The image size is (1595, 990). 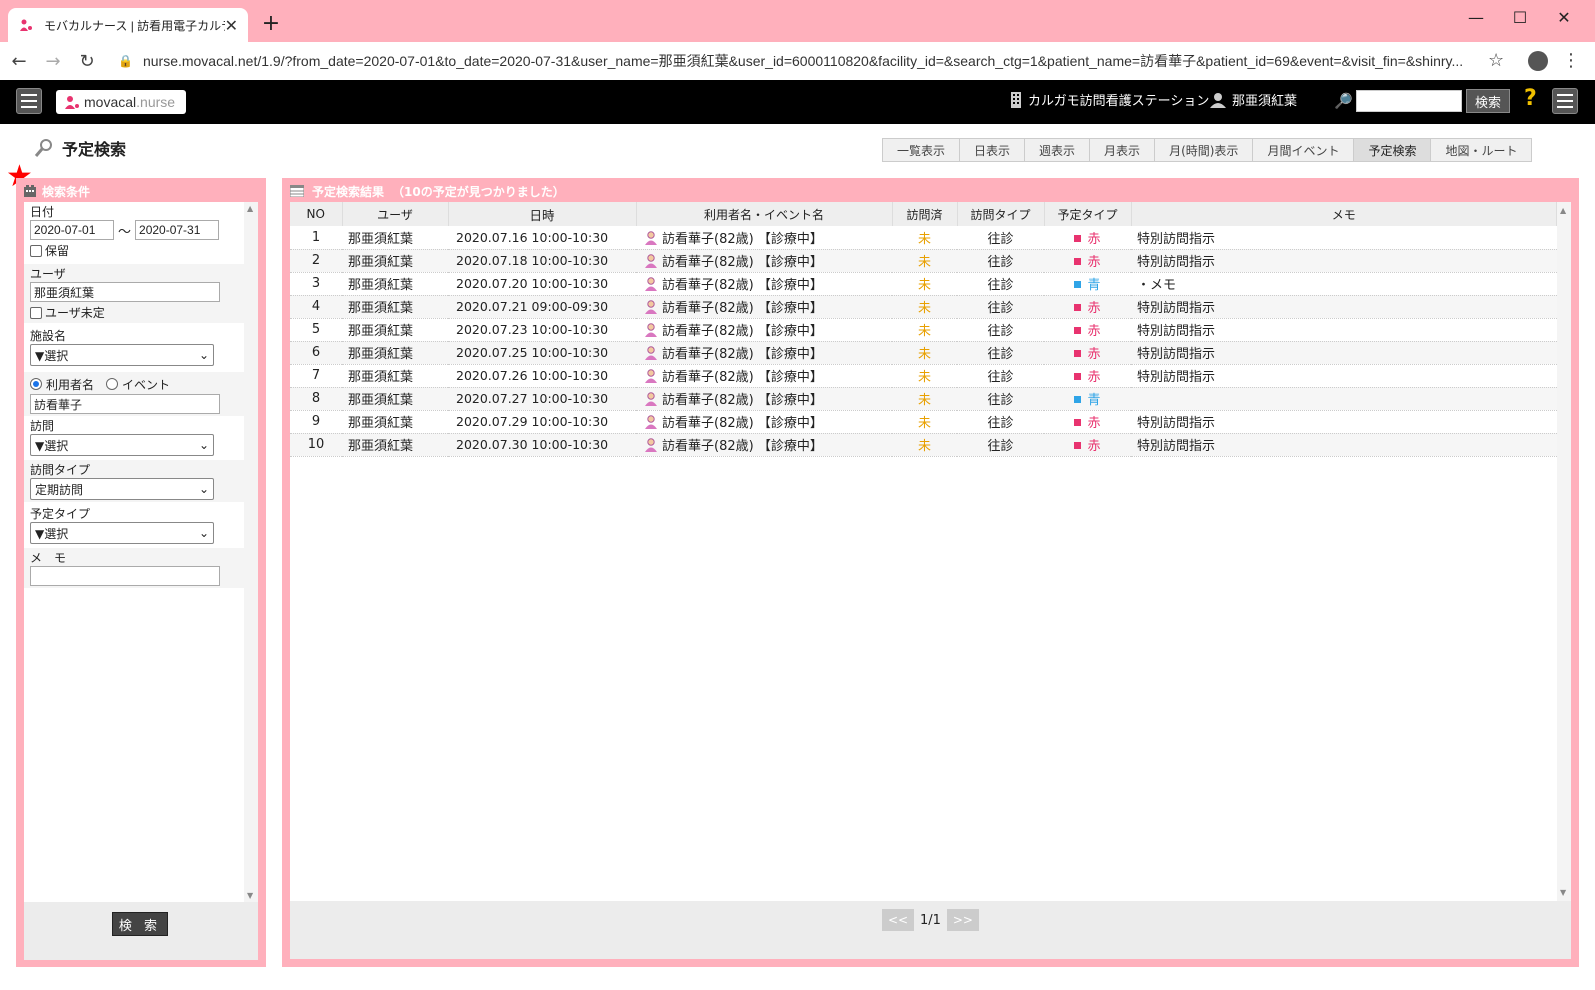 What do you see at coordinates (134, 250) in the screenshot?
I see `hold-checkbox: 保留` at bounding box center [134, 250].